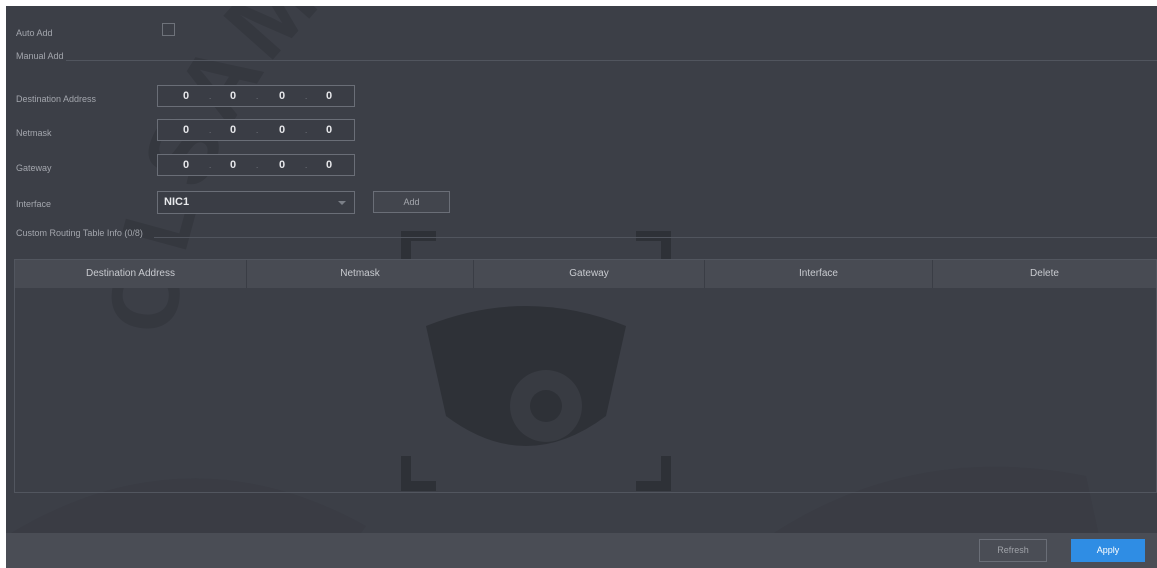  I want to click on column-header-delete: Delete, so click(1044, 273).